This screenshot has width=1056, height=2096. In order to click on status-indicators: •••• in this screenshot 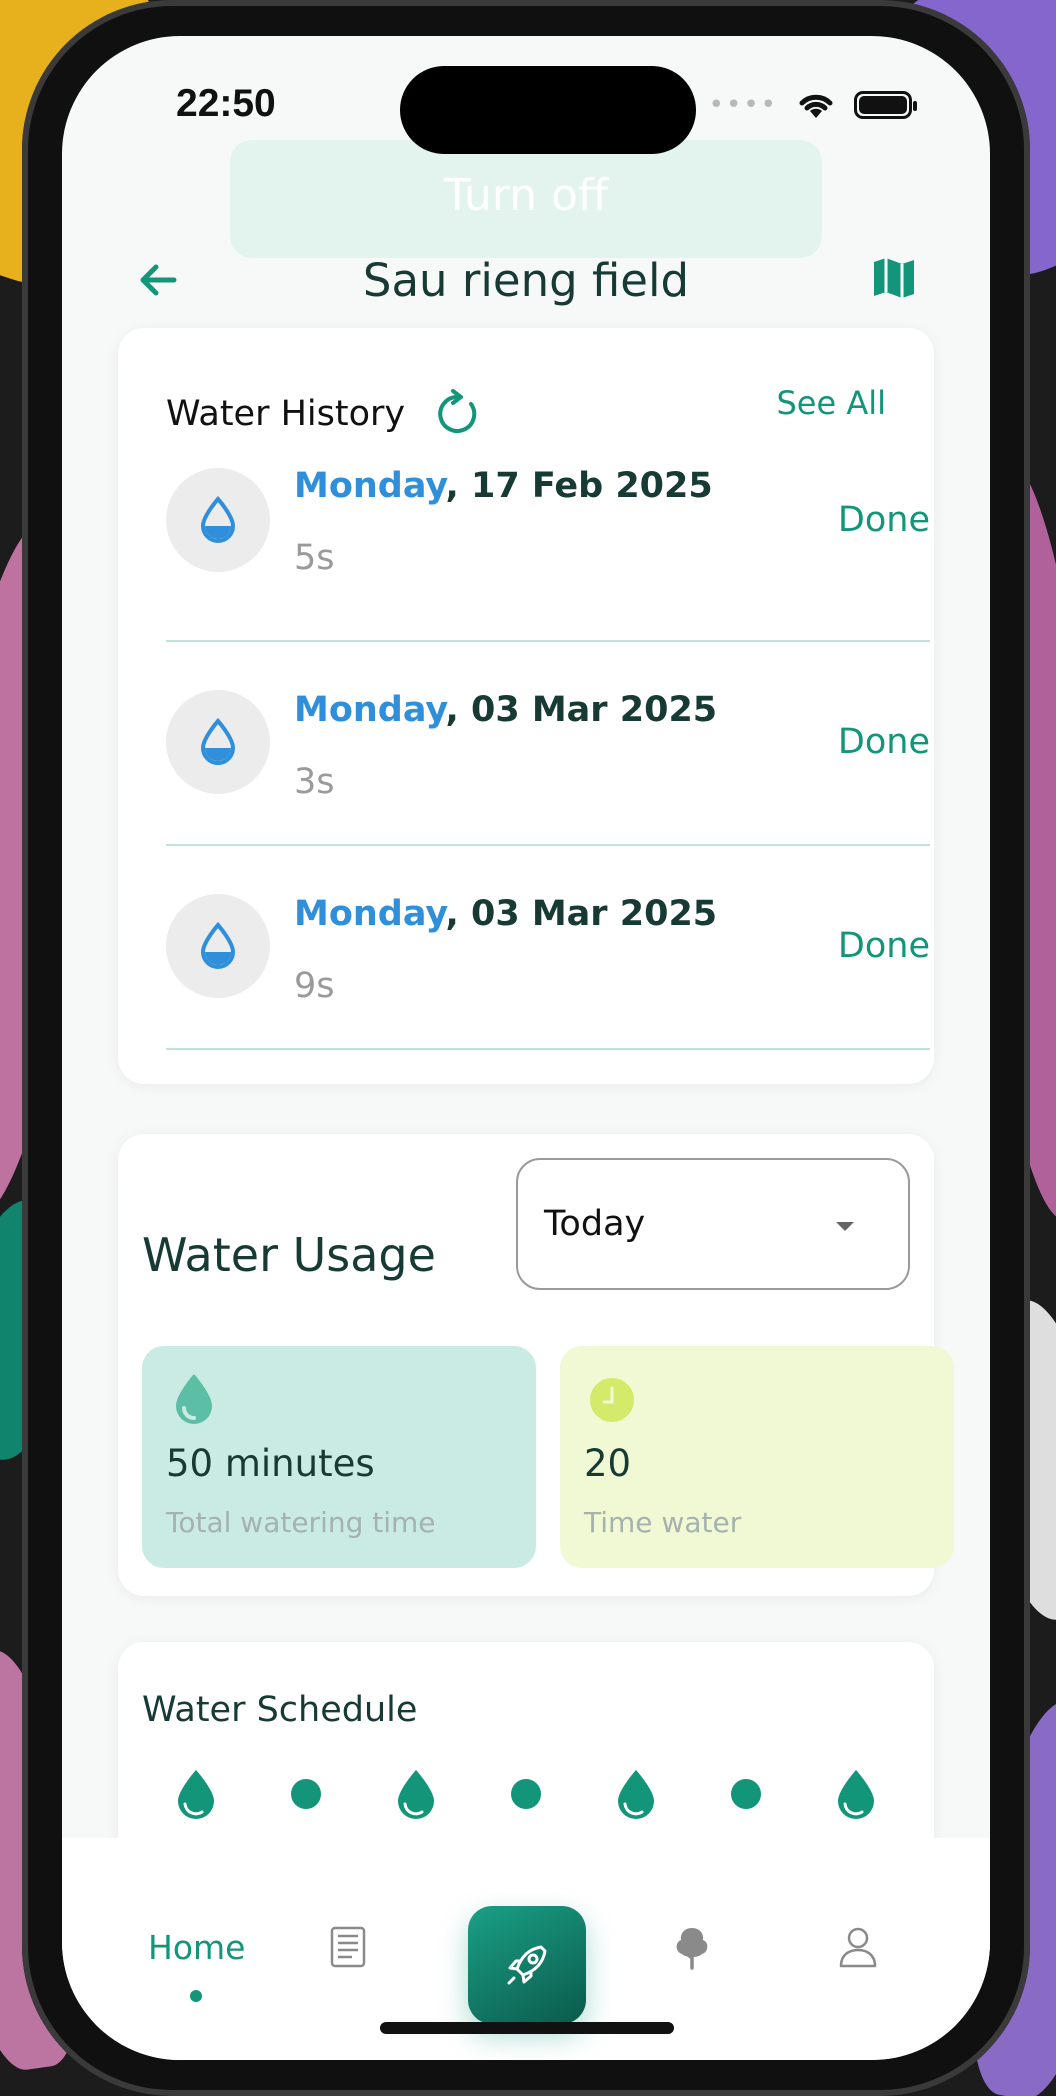, I will do `click(812, 105)`.